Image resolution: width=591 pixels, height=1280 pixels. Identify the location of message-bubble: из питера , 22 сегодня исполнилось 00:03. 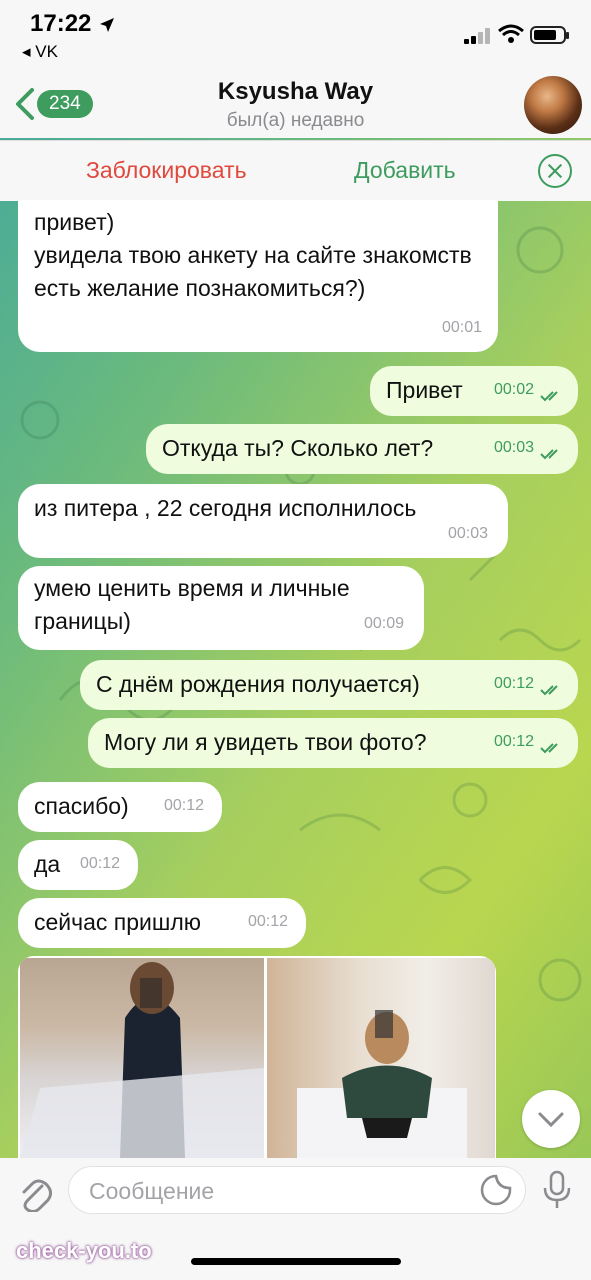
(263, 521).